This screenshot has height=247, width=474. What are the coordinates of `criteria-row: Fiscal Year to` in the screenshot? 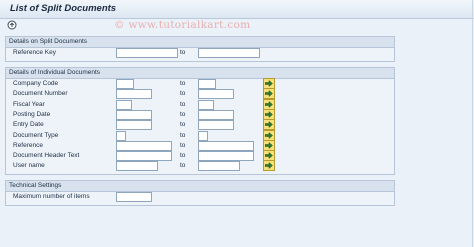 It's located at (200, 104).